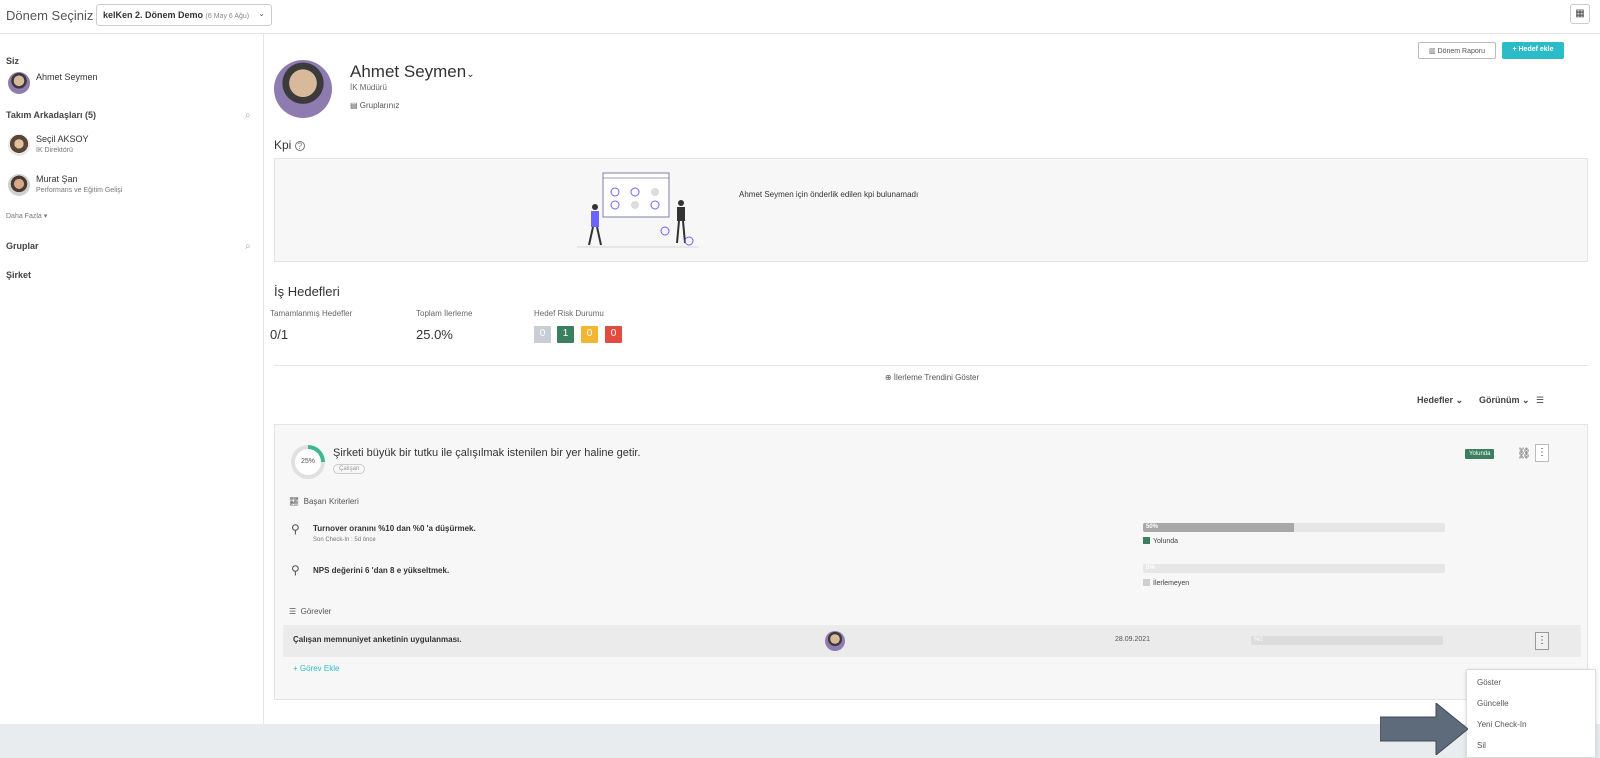  I want to click on unlink-icon: ⛓, so click(1524, 453).